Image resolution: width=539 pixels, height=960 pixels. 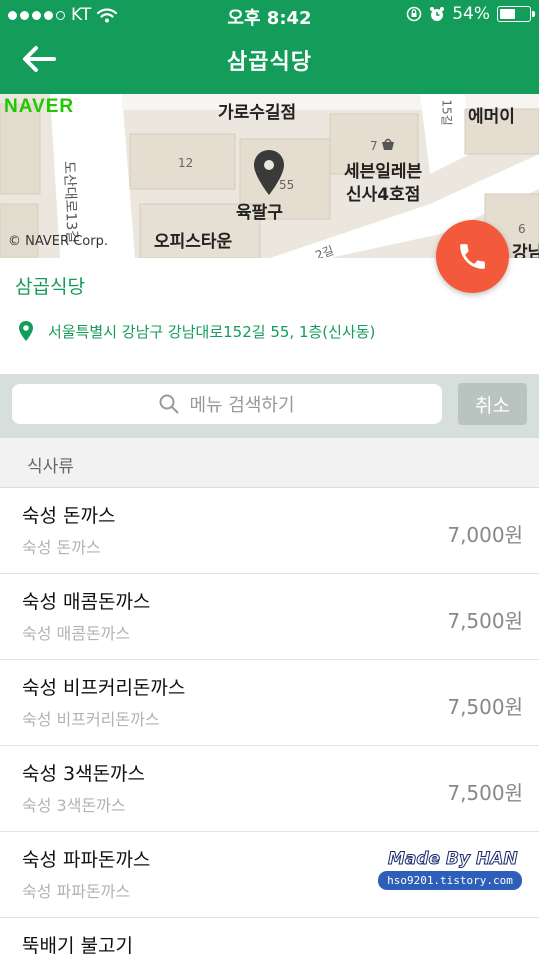 What do you see at coordinates (383, 172) in the screenshot?
I see `map-label: 세븐일레븐` at bounding box center [383, 172].